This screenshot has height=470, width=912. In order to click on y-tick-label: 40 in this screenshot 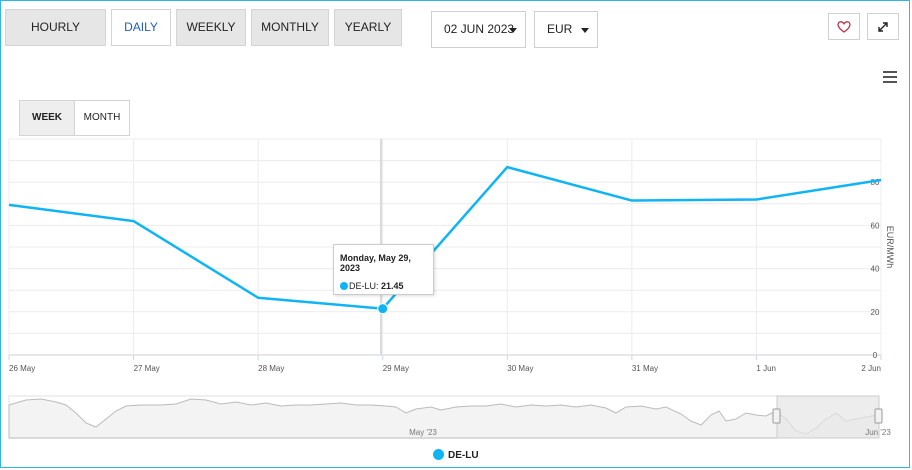, I will do `click(875, 269)`.